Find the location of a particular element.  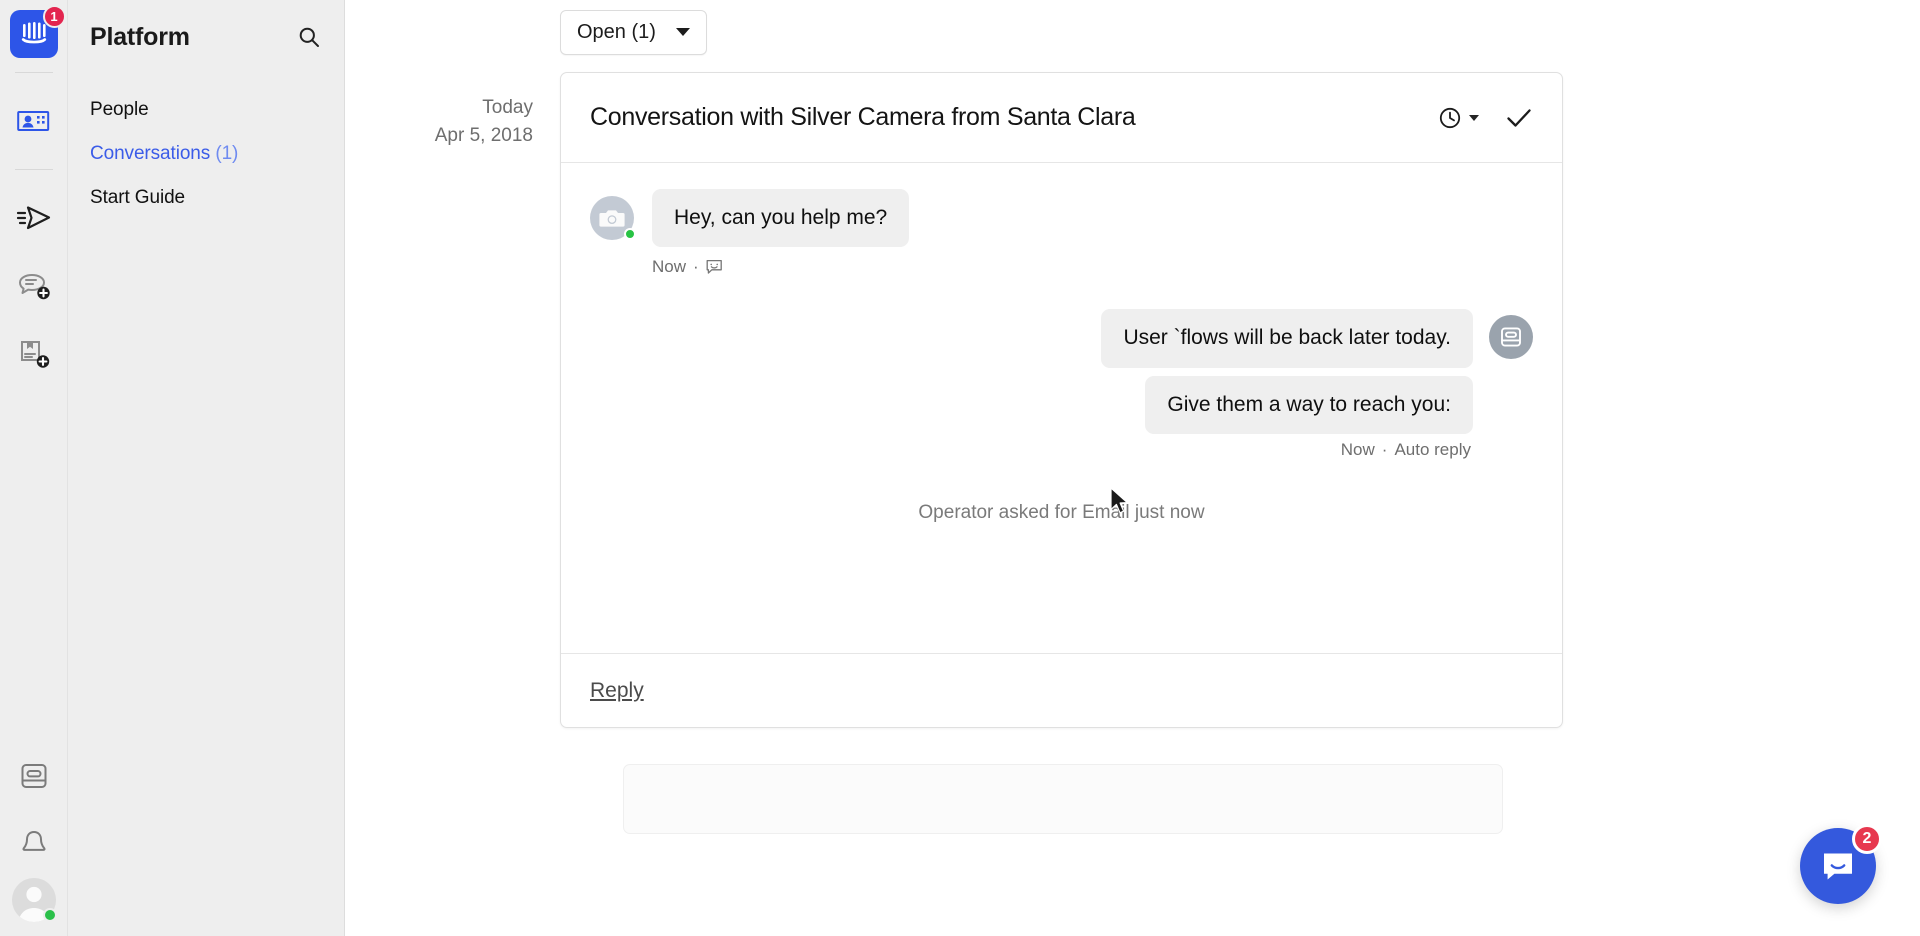

nav-list: People Conversations (1) Start Guide is located at coordinates (206, 154).